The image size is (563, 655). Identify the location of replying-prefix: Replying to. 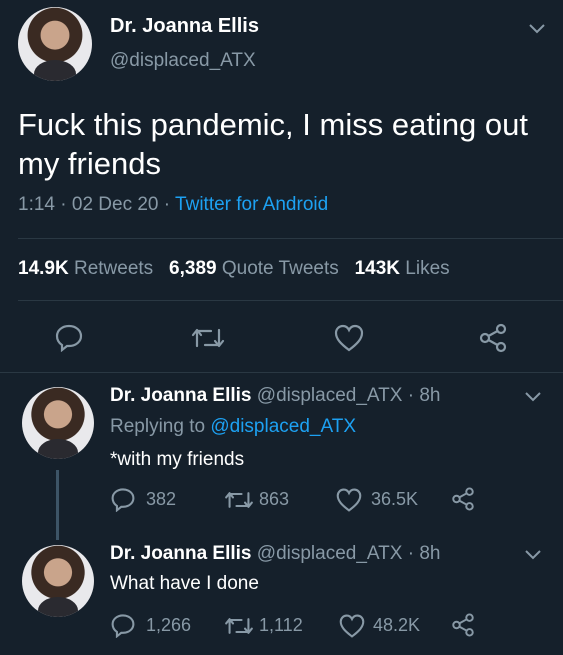
(158, 426).